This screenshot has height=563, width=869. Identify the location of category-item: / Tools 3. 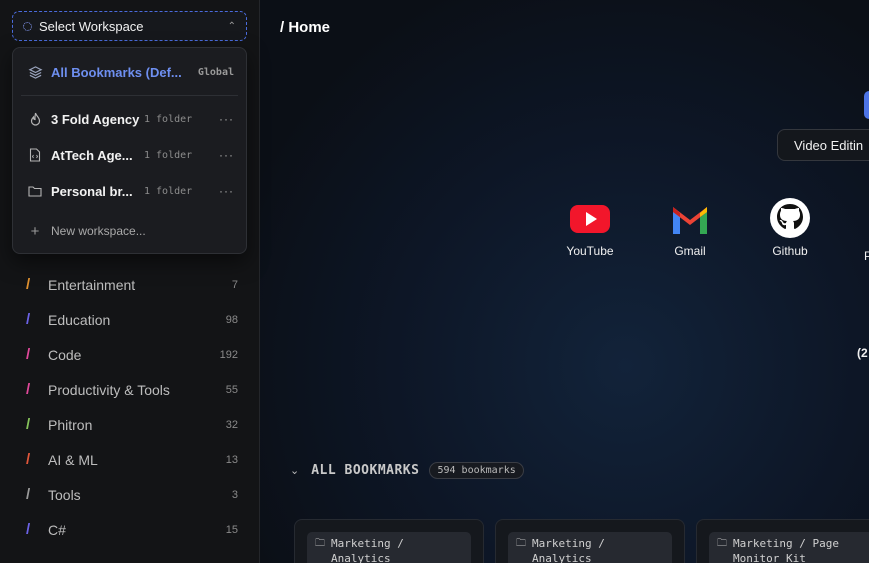
(129, 494).